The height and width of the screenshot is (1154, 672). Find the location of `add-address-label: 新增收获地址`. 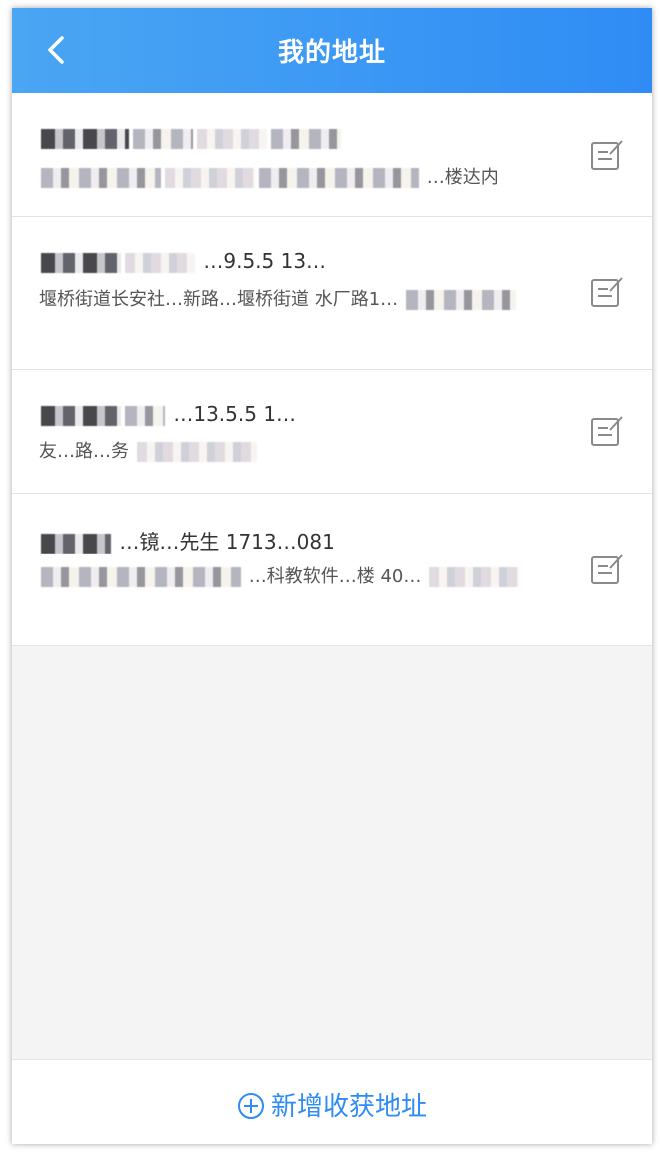

add-address-label: 新增收获地址 is located at coordinates (348, 1107).